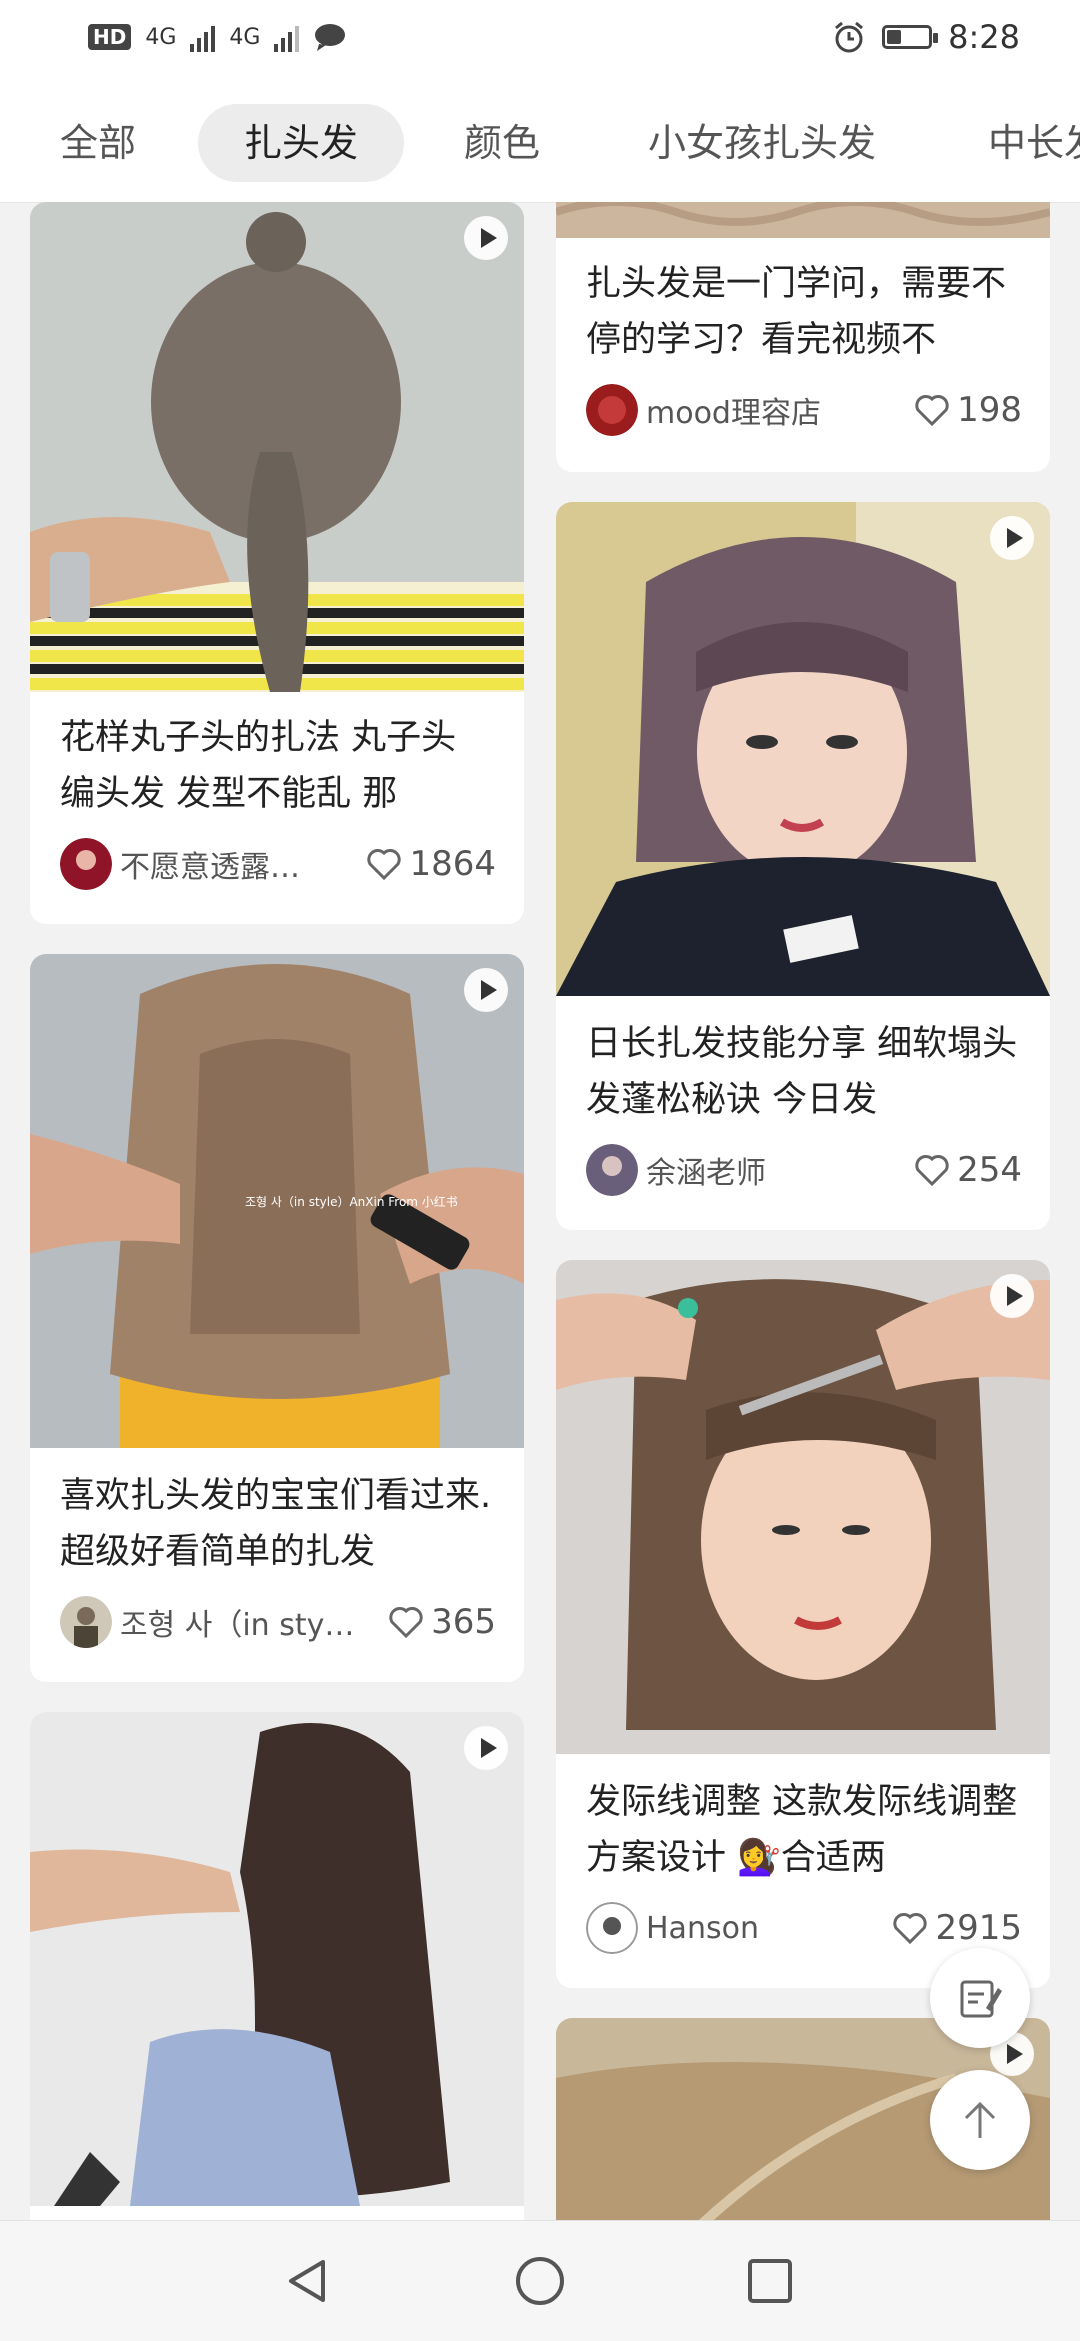 This screenshot has width=1080, height=2341. What do you see at coordinates (276, 1524) in the screenshot?
I see `card-title: 喜欢扎头发的宝宝们看过来.超级好看简单的扎发` at bounding box center [276, 1524].